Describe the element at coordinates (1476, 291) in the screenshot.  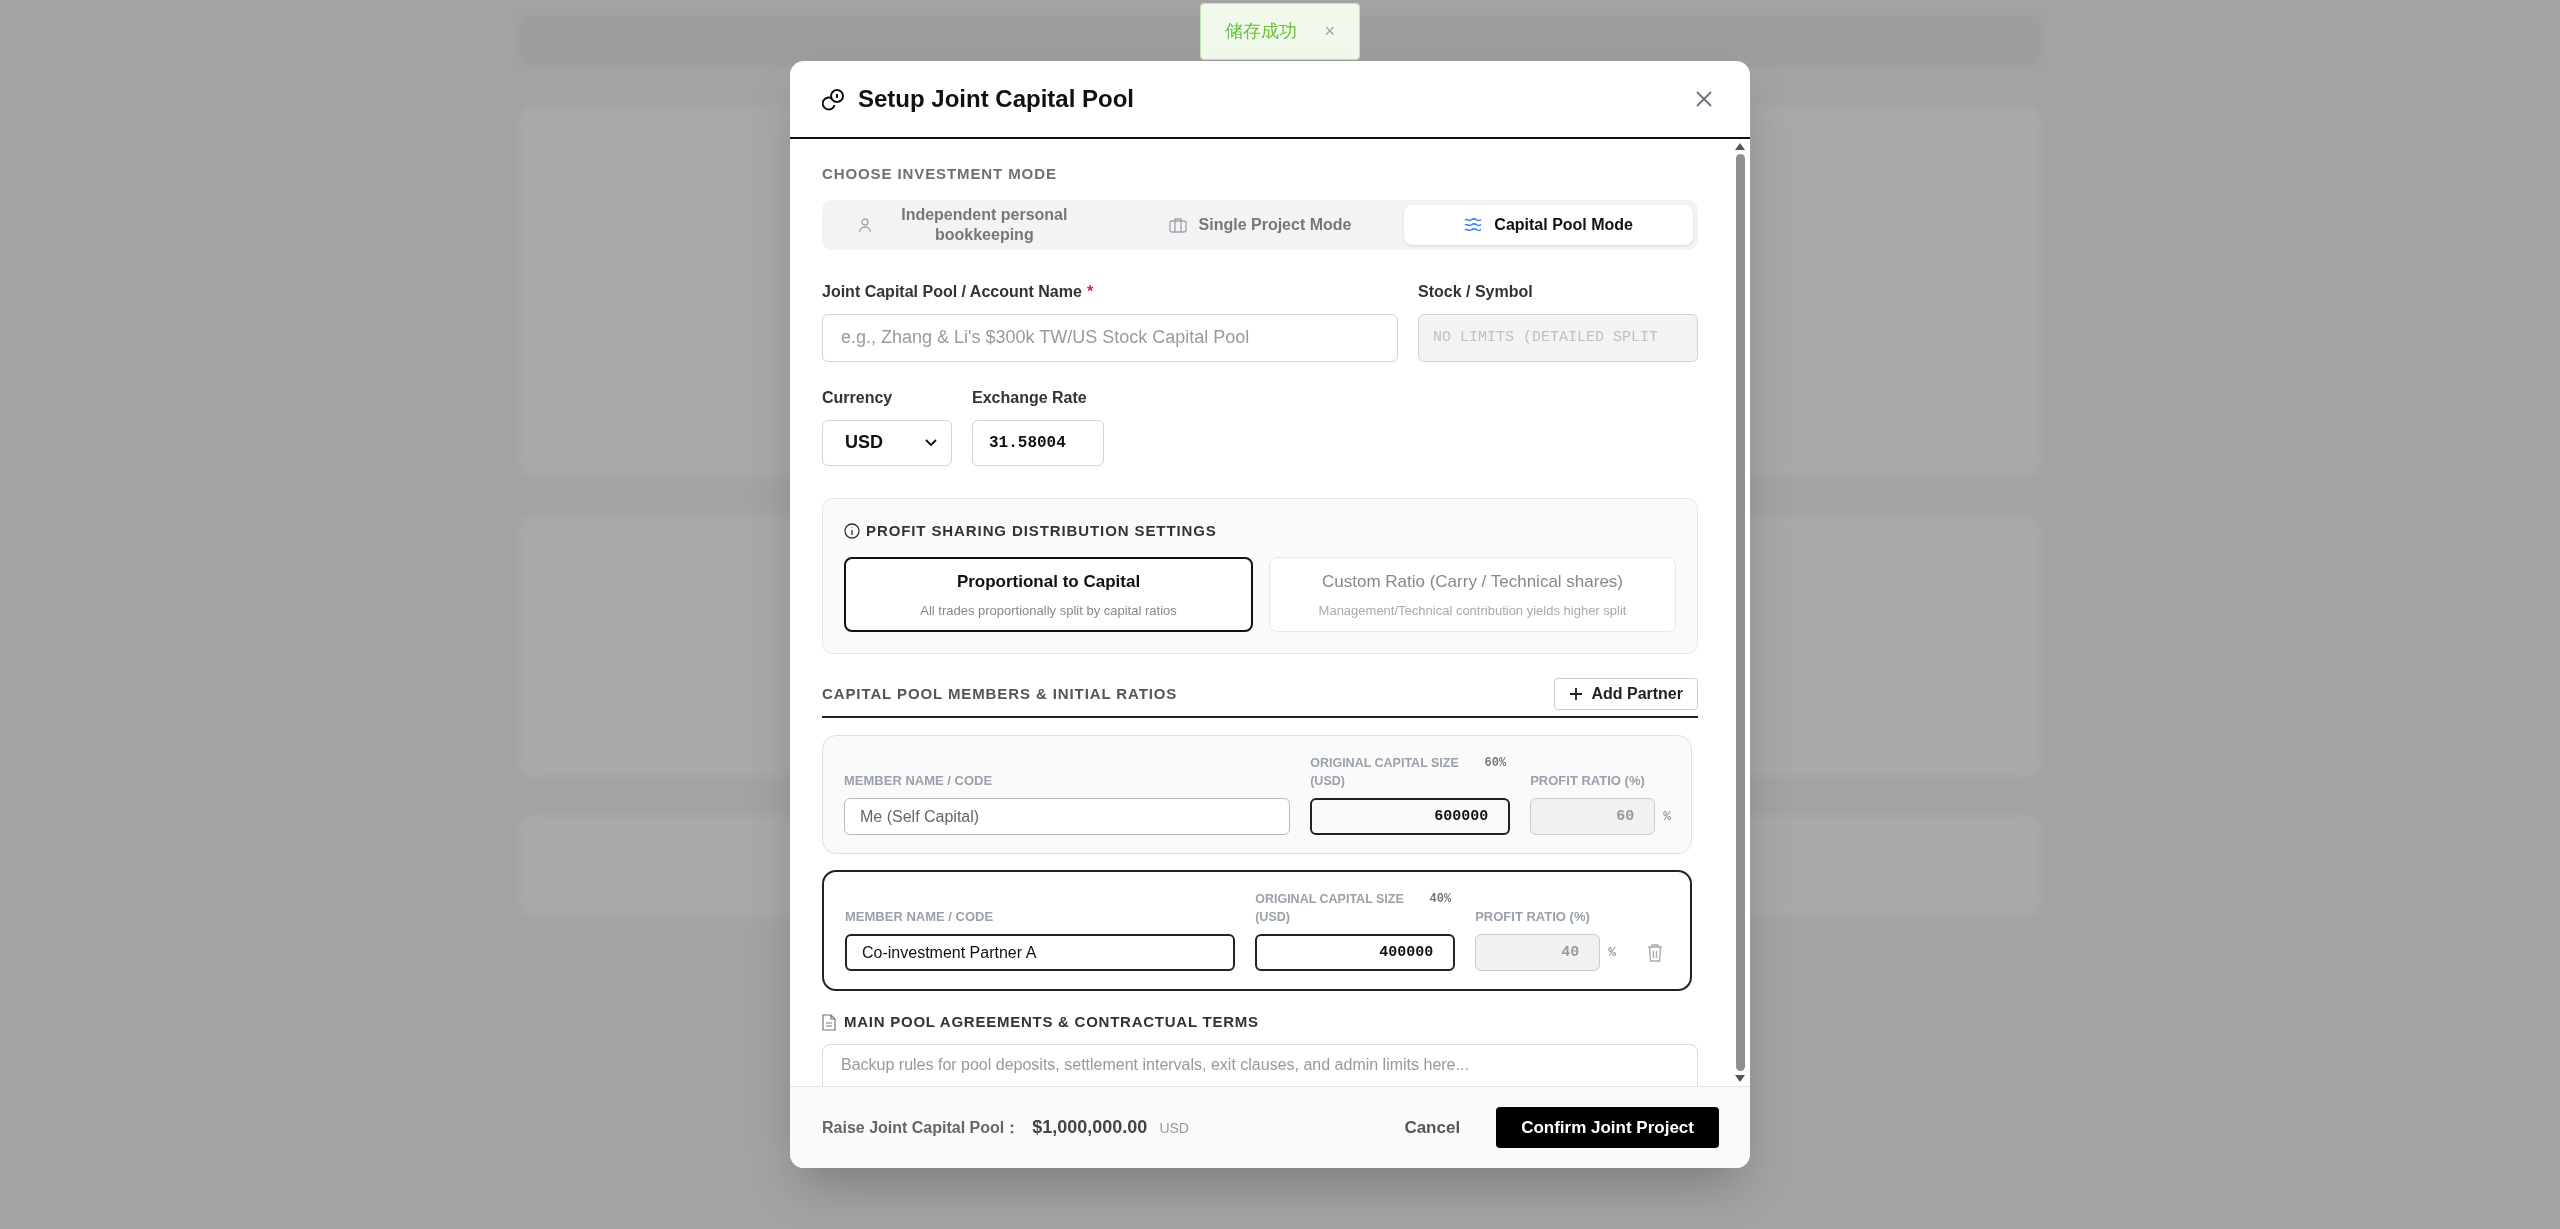
I see `field-label: Stock / Symbol` at that location.